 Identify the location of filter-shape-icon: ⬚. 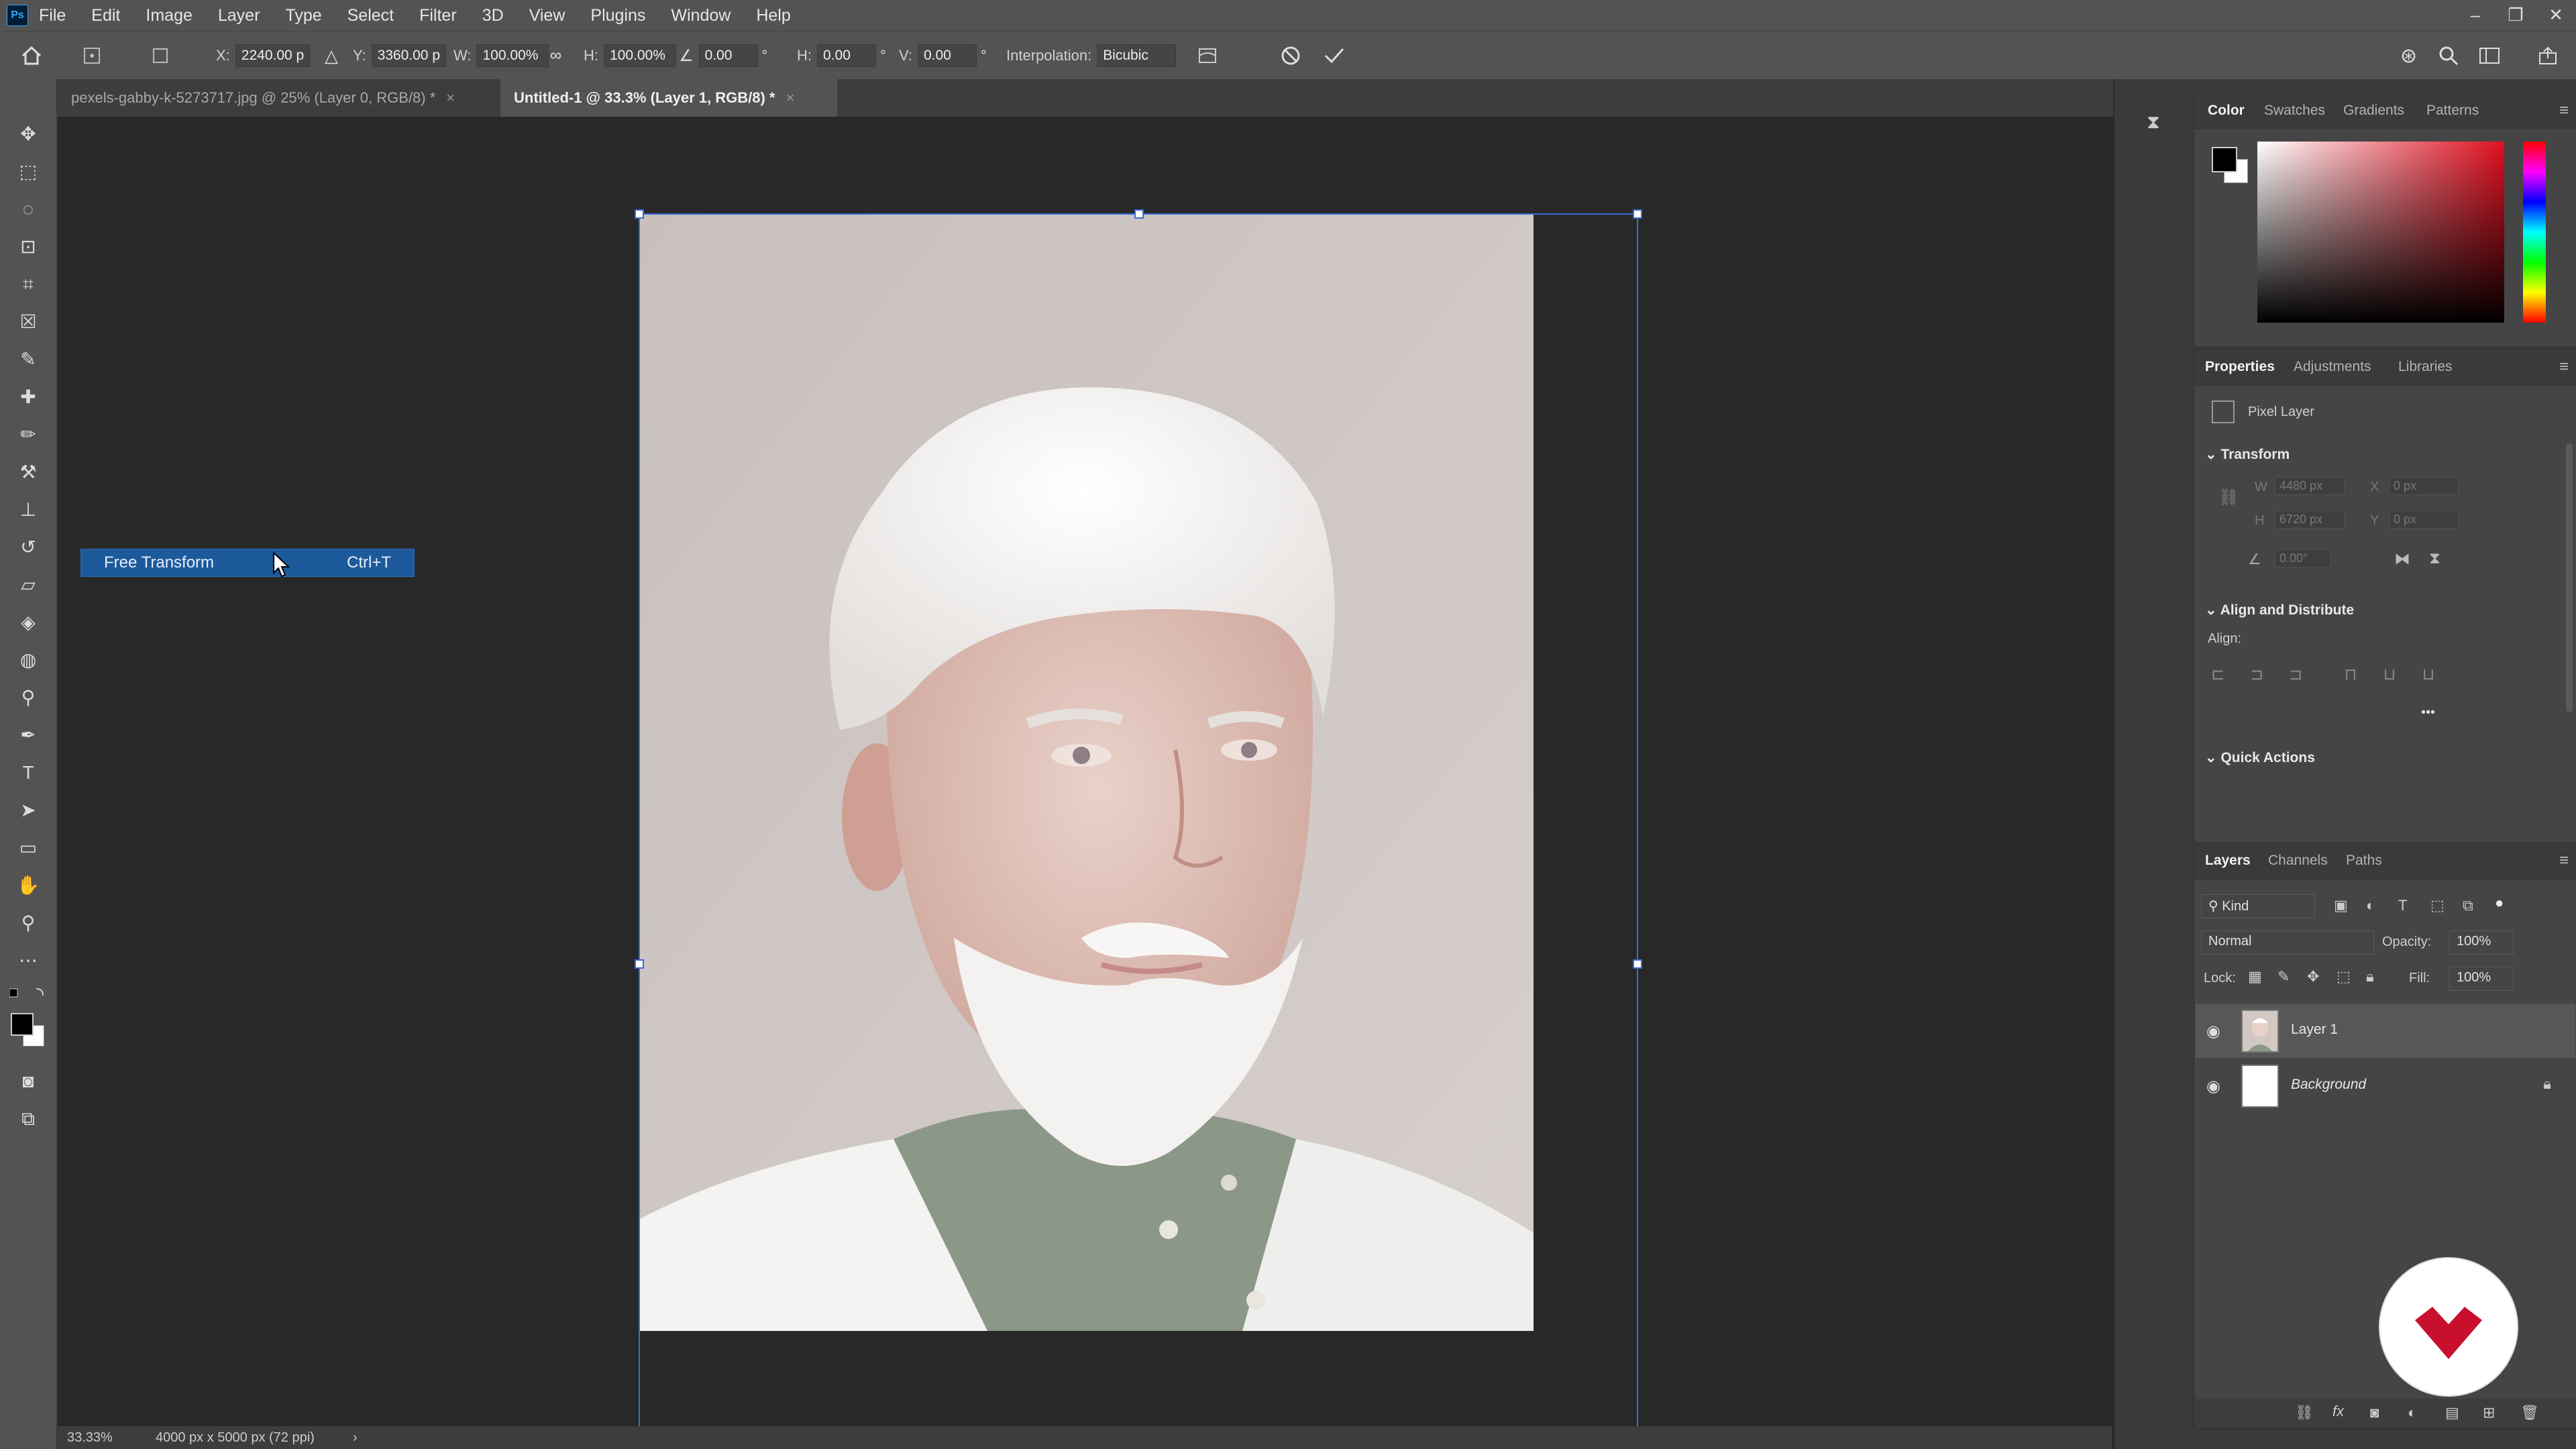
(2437, 905).